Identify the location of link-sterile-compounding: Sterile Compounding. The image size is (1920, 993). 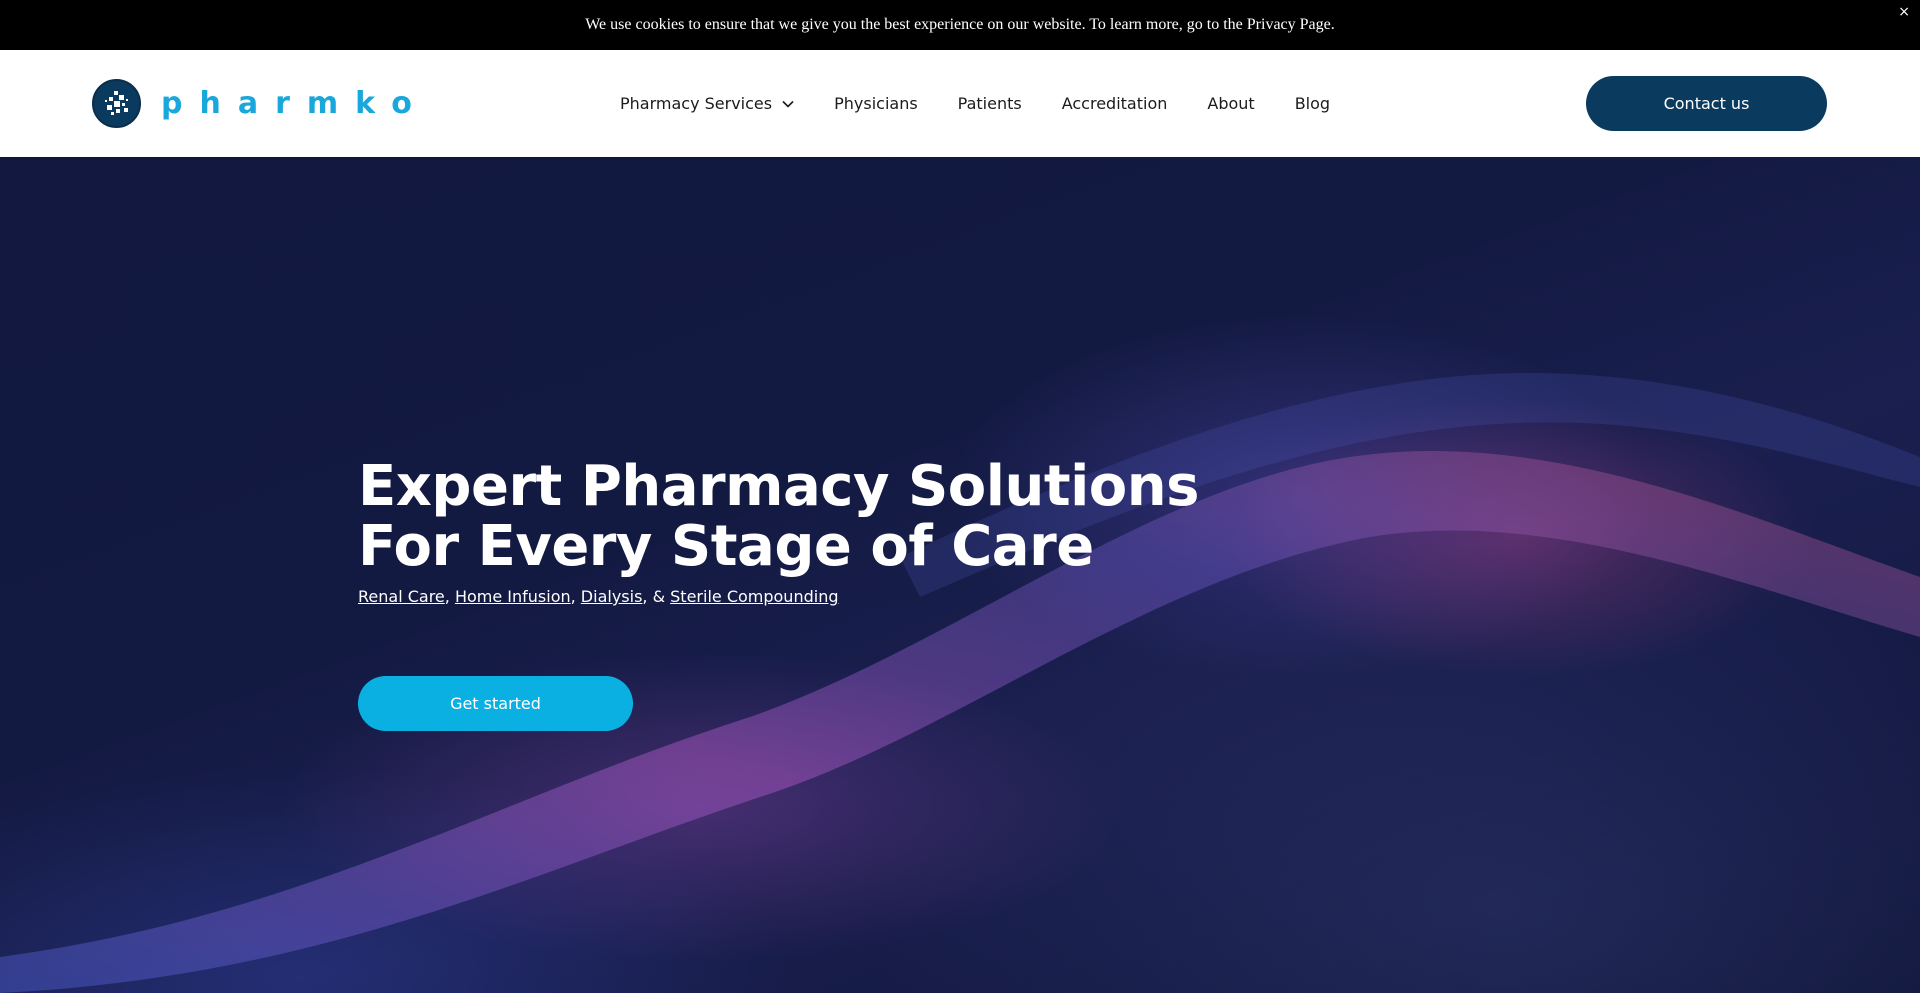
(754, 596).